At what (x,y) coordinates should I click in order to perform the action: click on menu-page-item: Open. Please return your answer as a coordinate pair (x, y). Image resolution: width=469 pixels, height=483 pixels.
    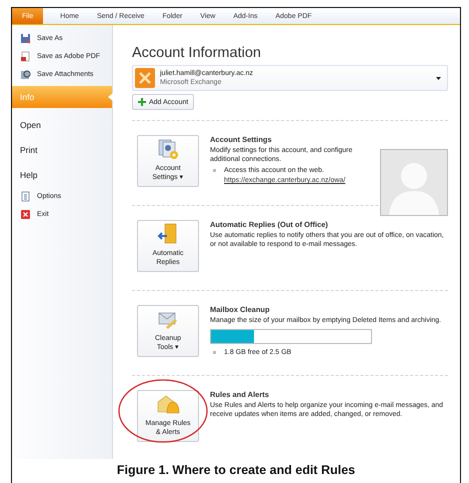
    Looking at the image, I should click on (62, 124).